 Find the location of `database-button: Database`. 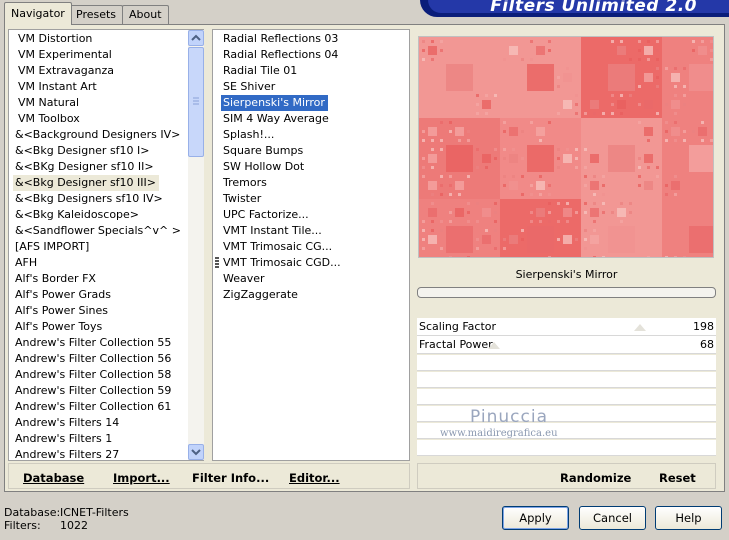

database-button: Database is located at coordinates (53, 478).